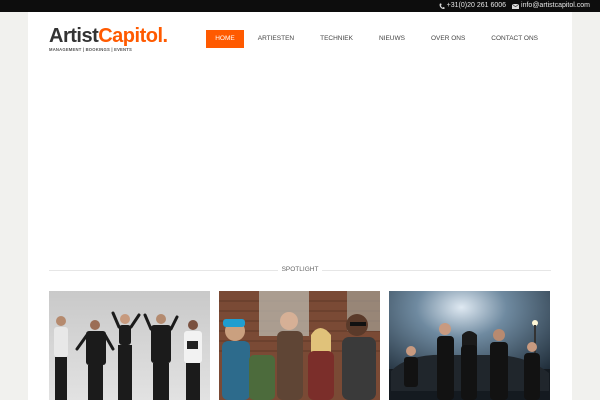 The width and height of the screenshot is (600, 400). What do you see at coordinates (476, 5) in the screenshot?
I see `phone-number: +31(0)20 261 6006` at bounding box center [476, 5].